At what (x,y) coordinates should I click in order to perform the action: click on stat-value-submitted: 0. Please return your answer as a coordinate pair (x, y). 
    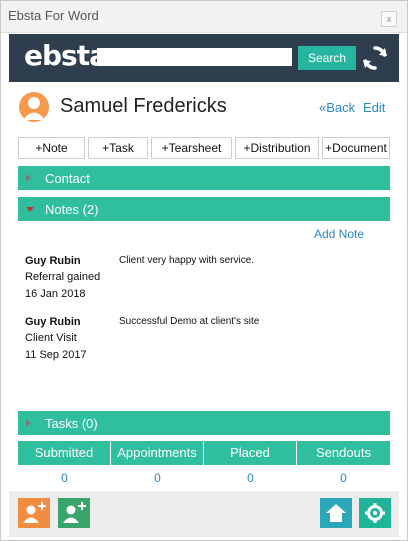
    Looking at the image, I should click on (64, 478).